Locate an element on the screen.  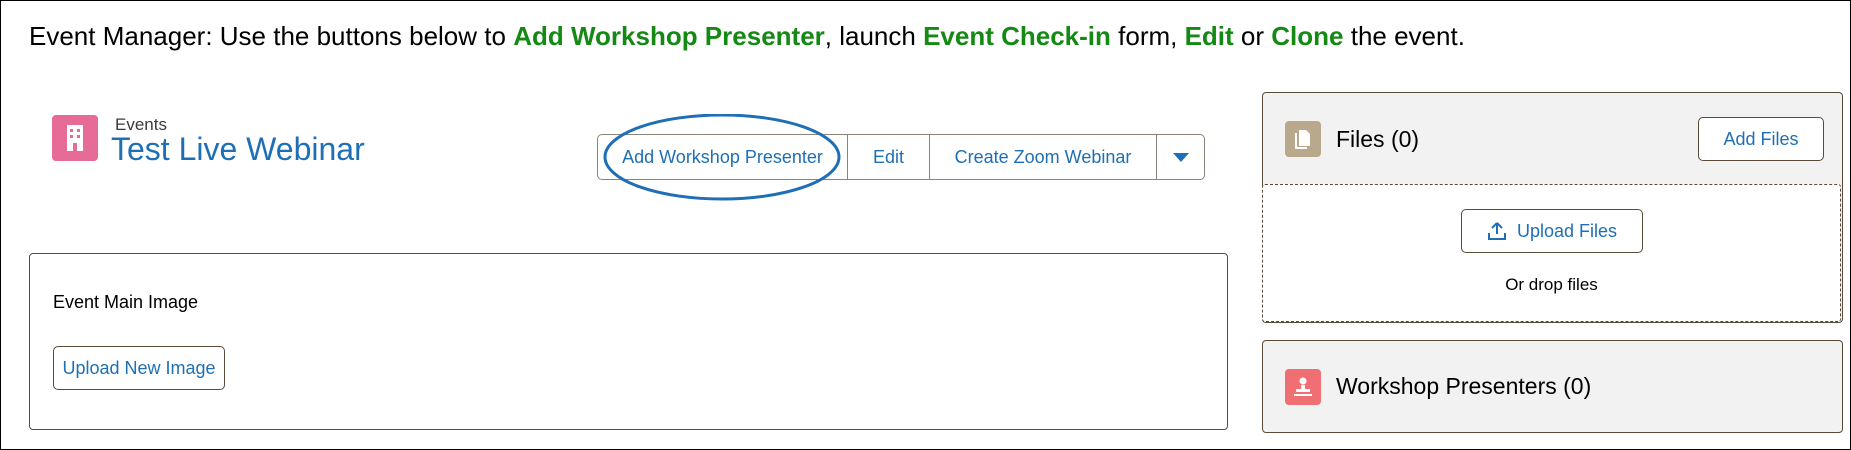
instruction-prefix: Event Manager: Use the buttons below to is located at coordinates (271, 36).